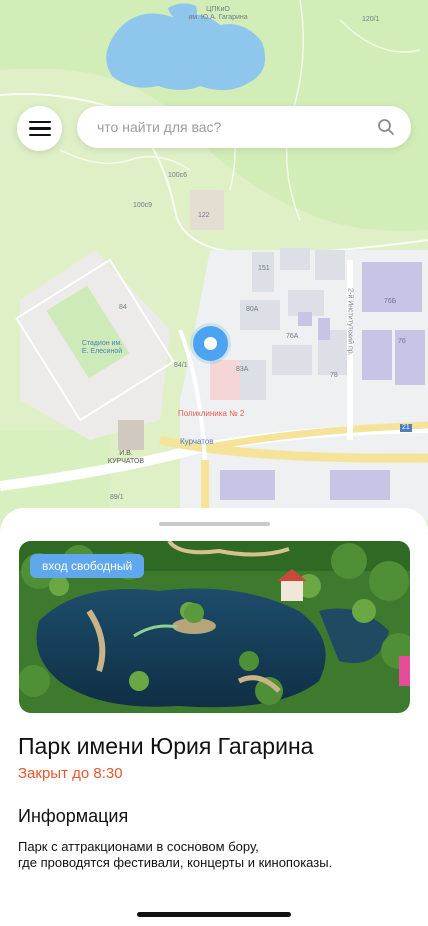  Describe the element at coordinates (181, 365) in the screenshot. I see `map-label-house-number: 84/1` at that location.